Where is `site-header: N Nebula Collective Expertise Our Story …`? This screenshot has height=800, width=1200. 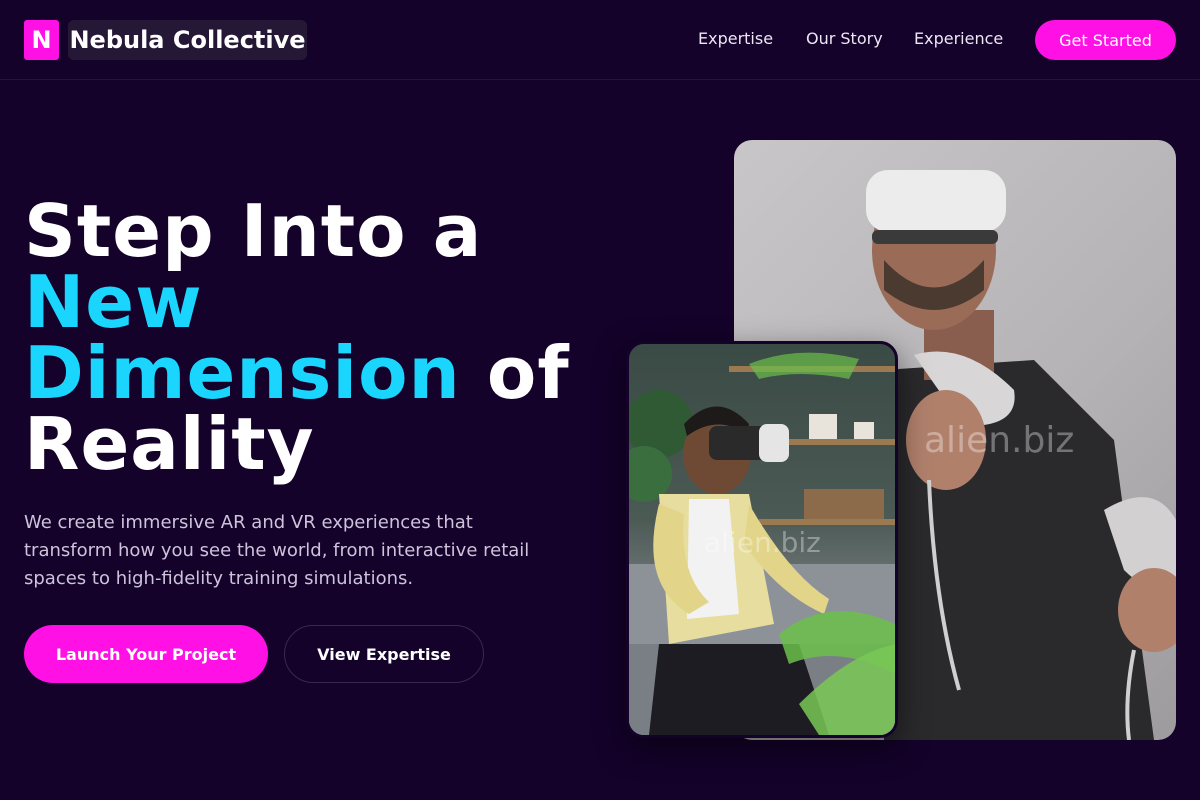 site-header: N Nebula Collective Expertise Our Story … is located at coordinates (600, 40).